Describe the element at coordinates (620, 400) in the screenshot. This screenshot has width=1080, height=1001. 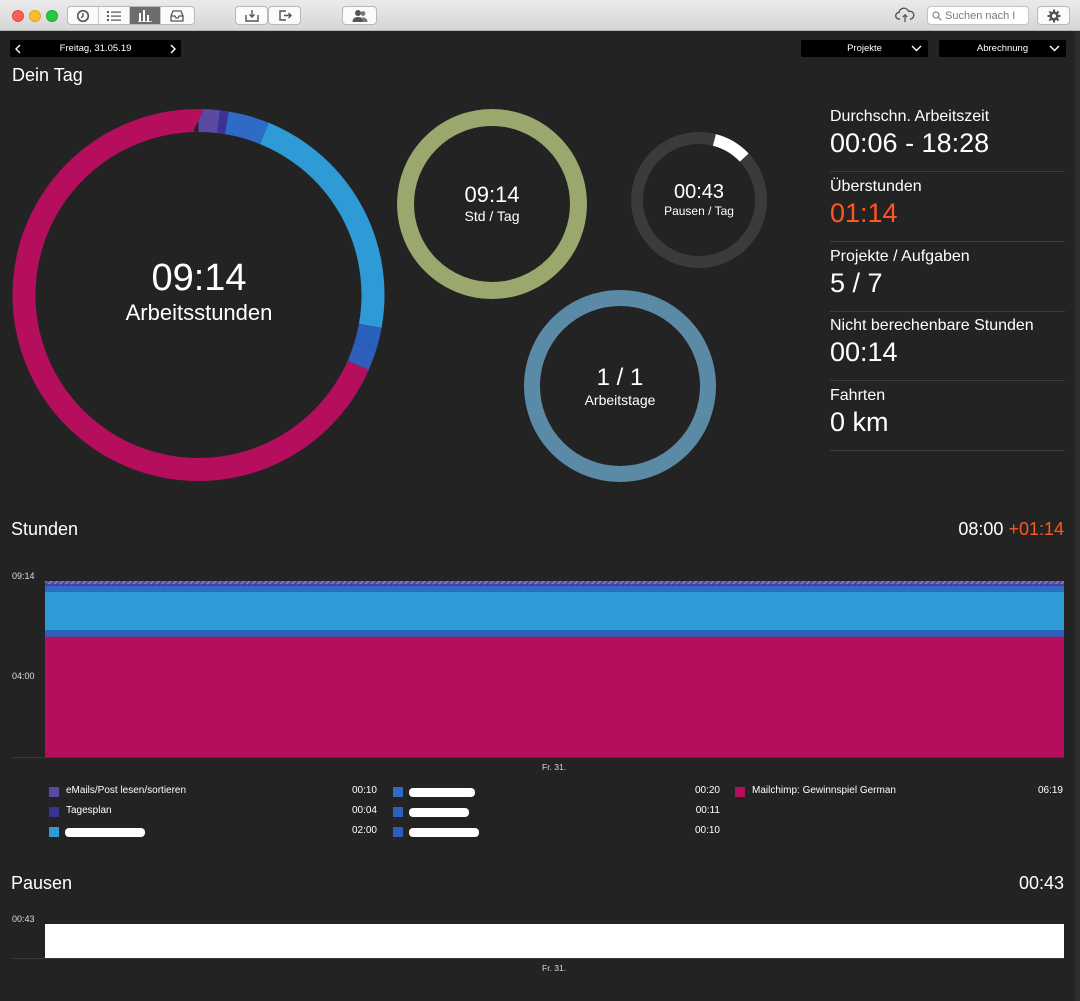
I see `workdays-label: Arbeitstage` at that location.